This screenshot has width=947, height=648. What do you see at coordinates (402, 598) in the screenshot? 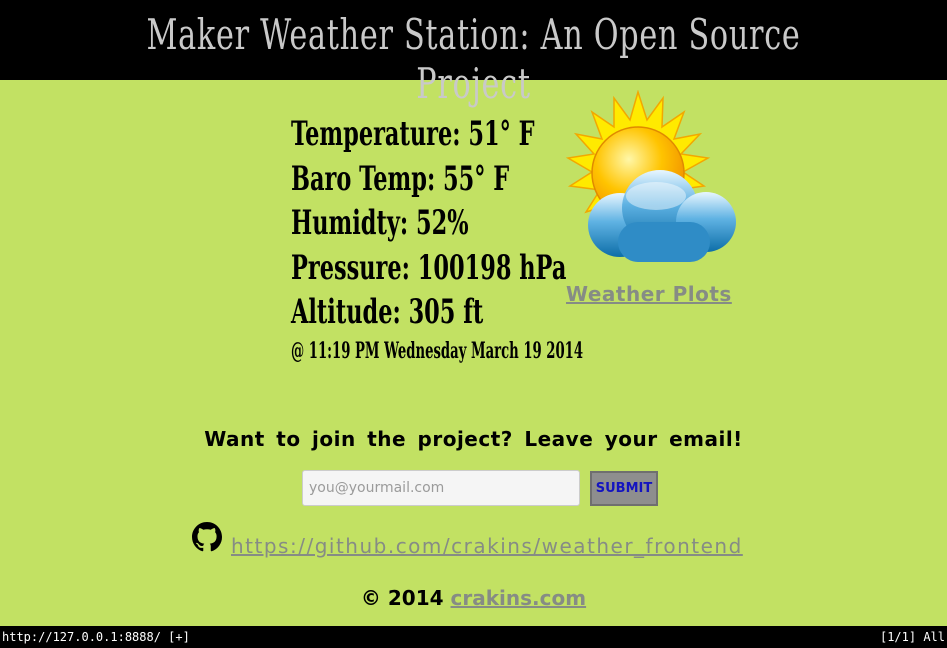
I see `copyright-text: © 2014` at bounding box center [402, 598].